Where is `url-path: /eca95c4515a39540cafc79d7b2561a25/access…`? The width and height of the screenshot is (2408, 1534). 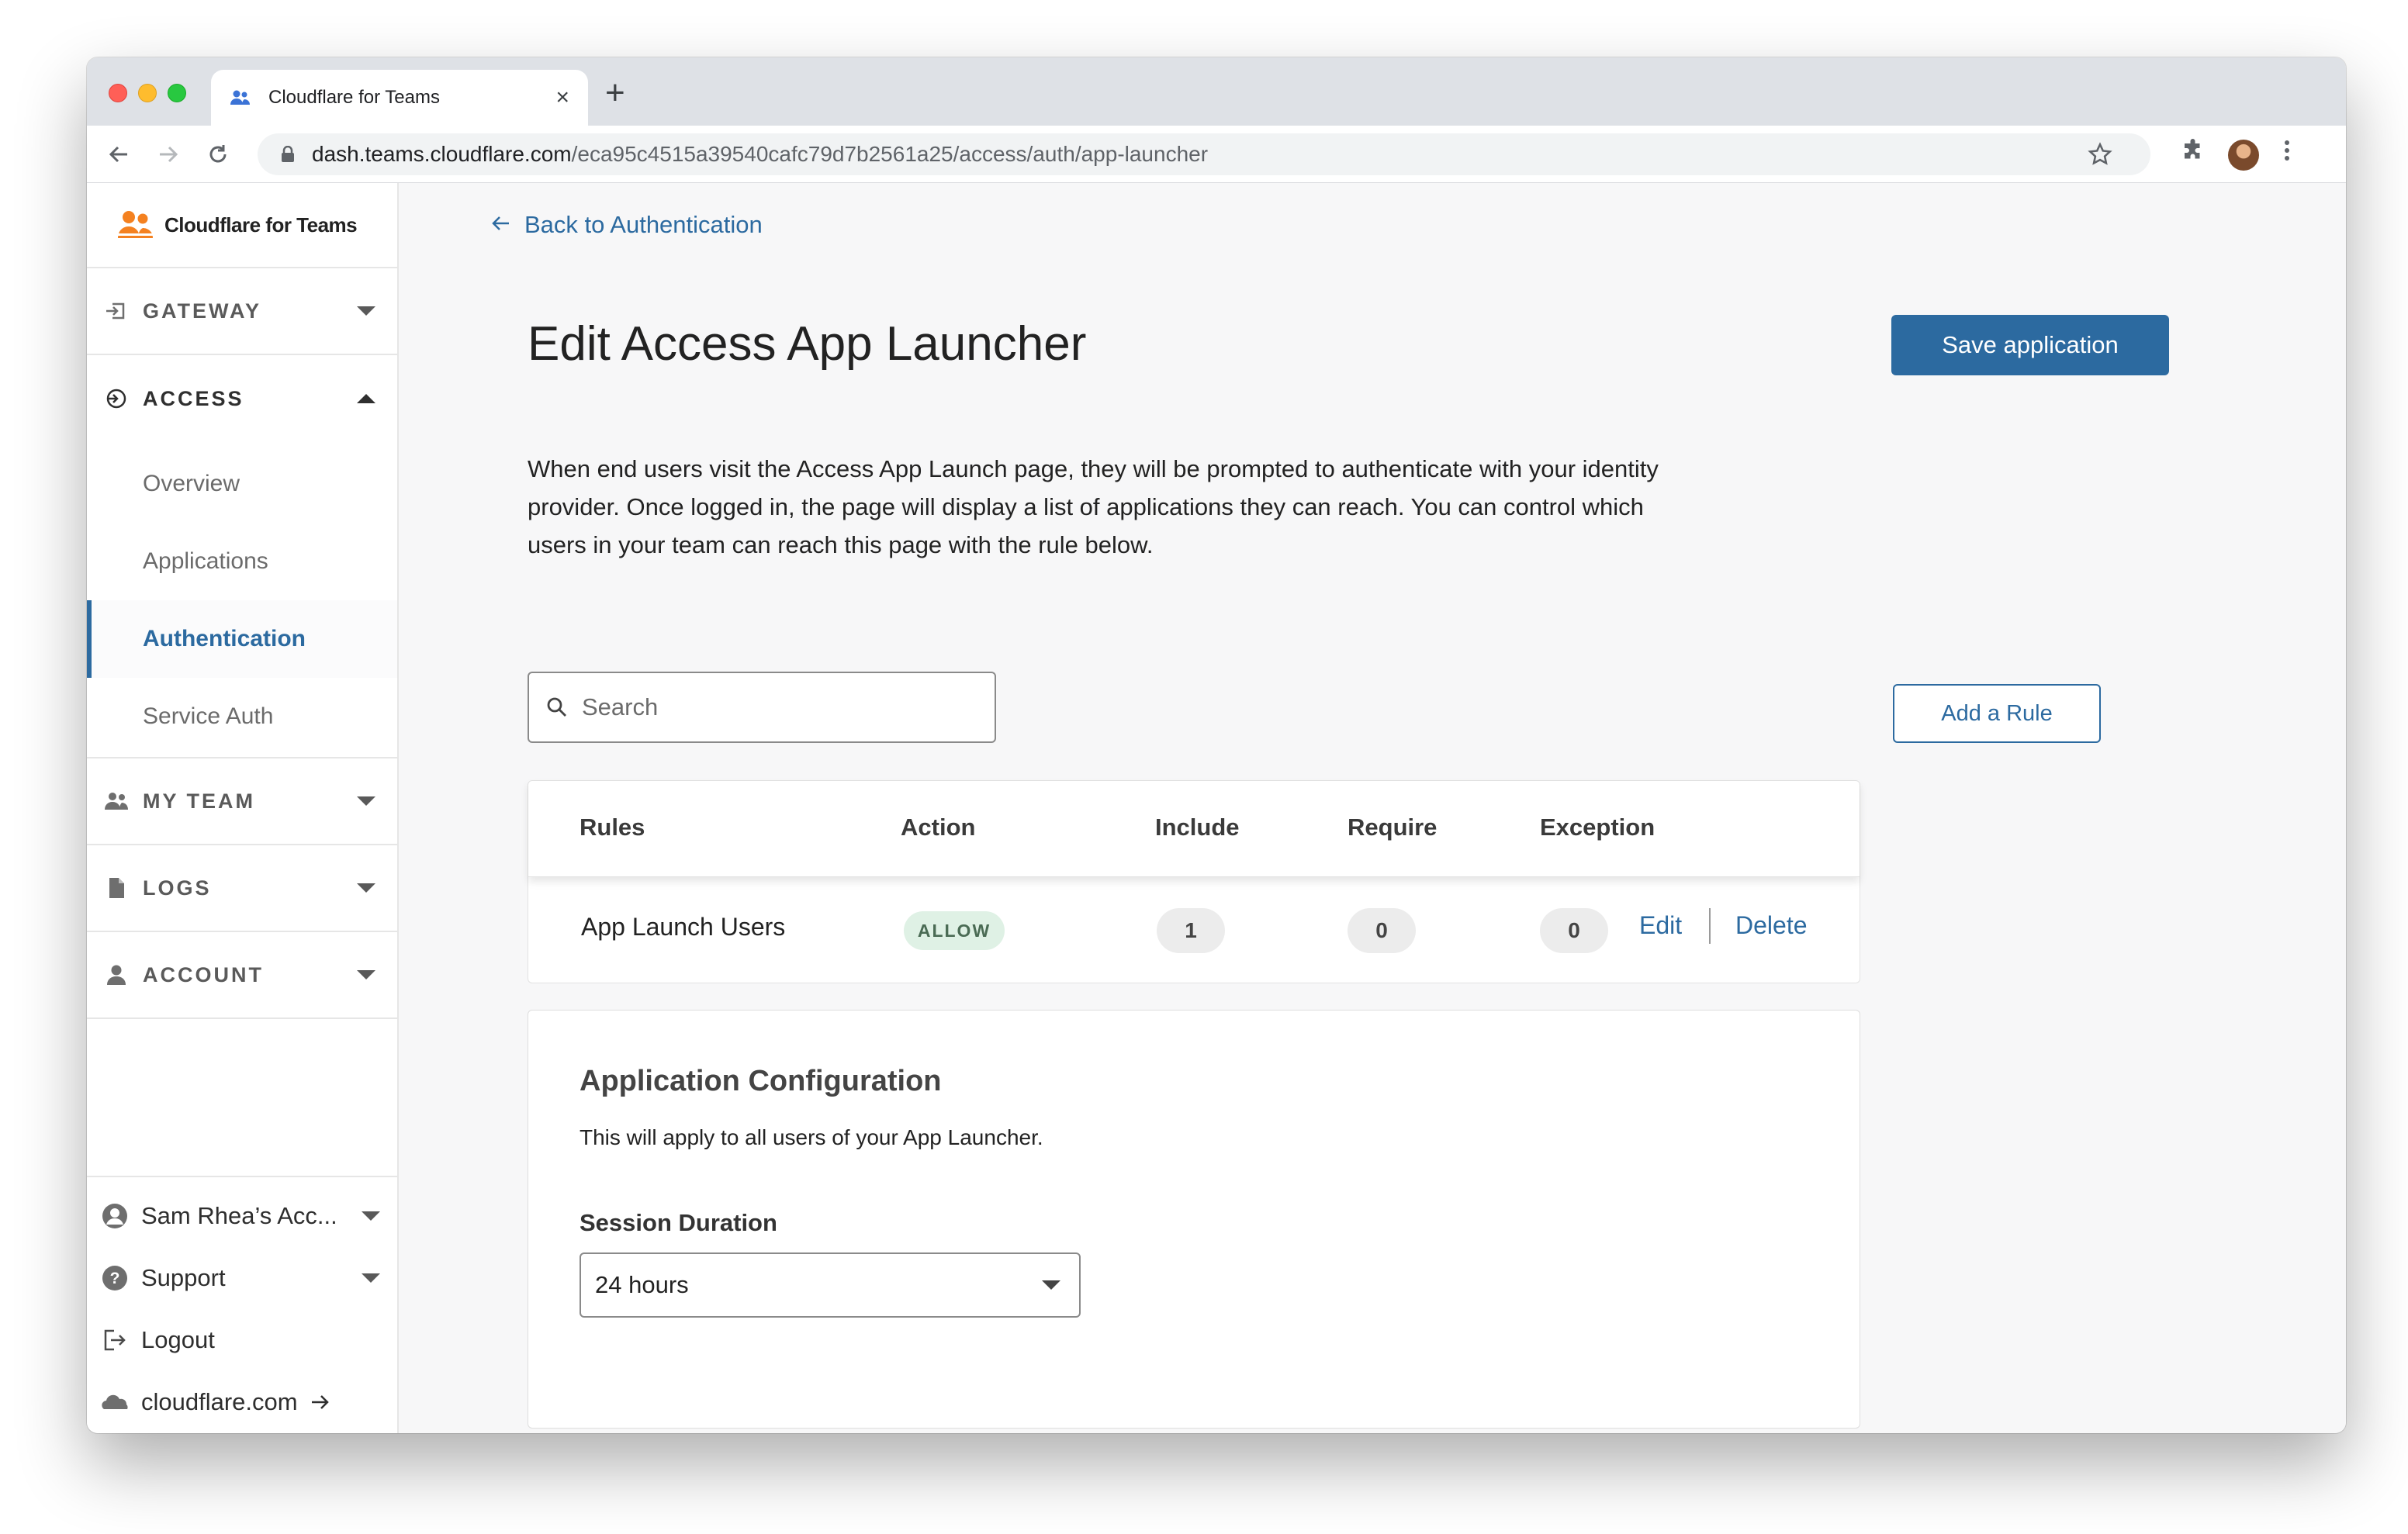 url-path: /eca95c4515a39540cafc79d7b2561a25/access… is located at coordinates (890, 154).